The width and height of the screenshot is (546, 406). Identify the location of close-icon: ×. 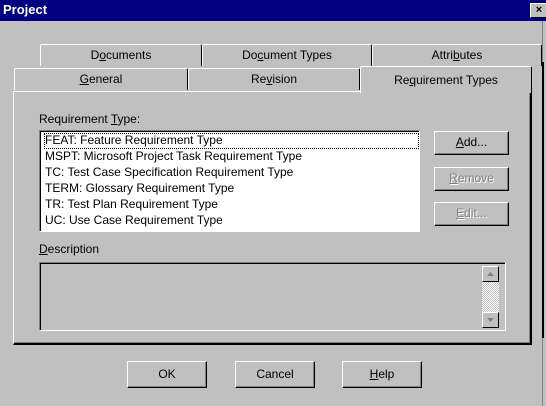
(539, 10).